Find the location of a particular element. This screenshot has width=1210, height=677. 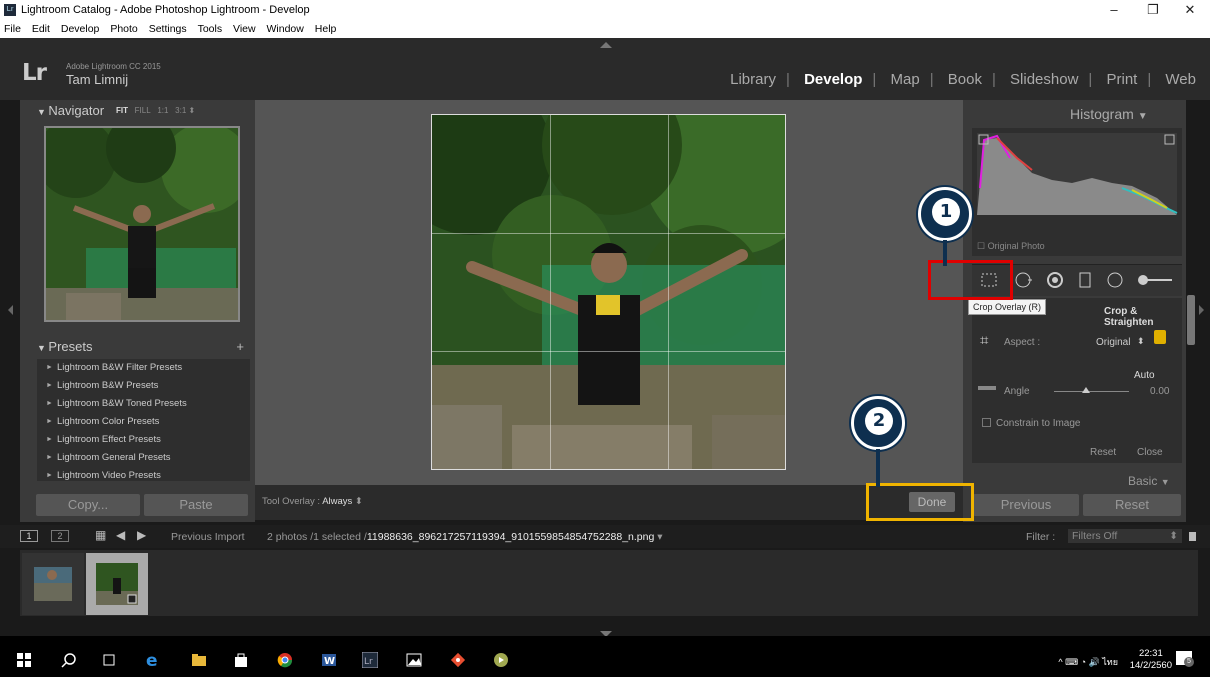

filter-select: Filters Off ⬍ is located at coordinates (1125, 536).